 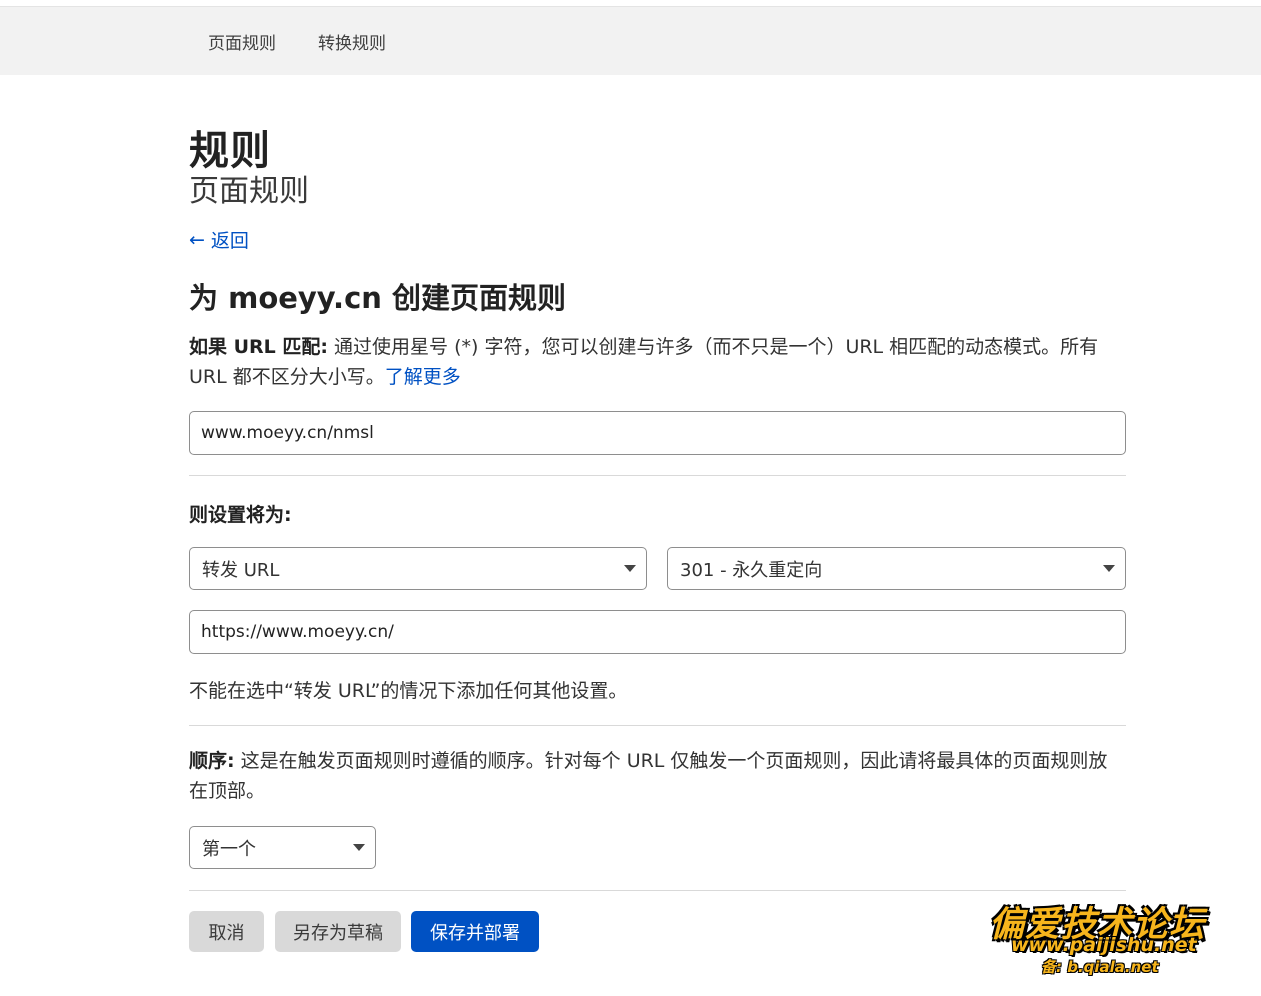 What do you see at coordinates (229, 241) in the screenshot?
I see `back-label: 返回` at bounding box center [229, 241].